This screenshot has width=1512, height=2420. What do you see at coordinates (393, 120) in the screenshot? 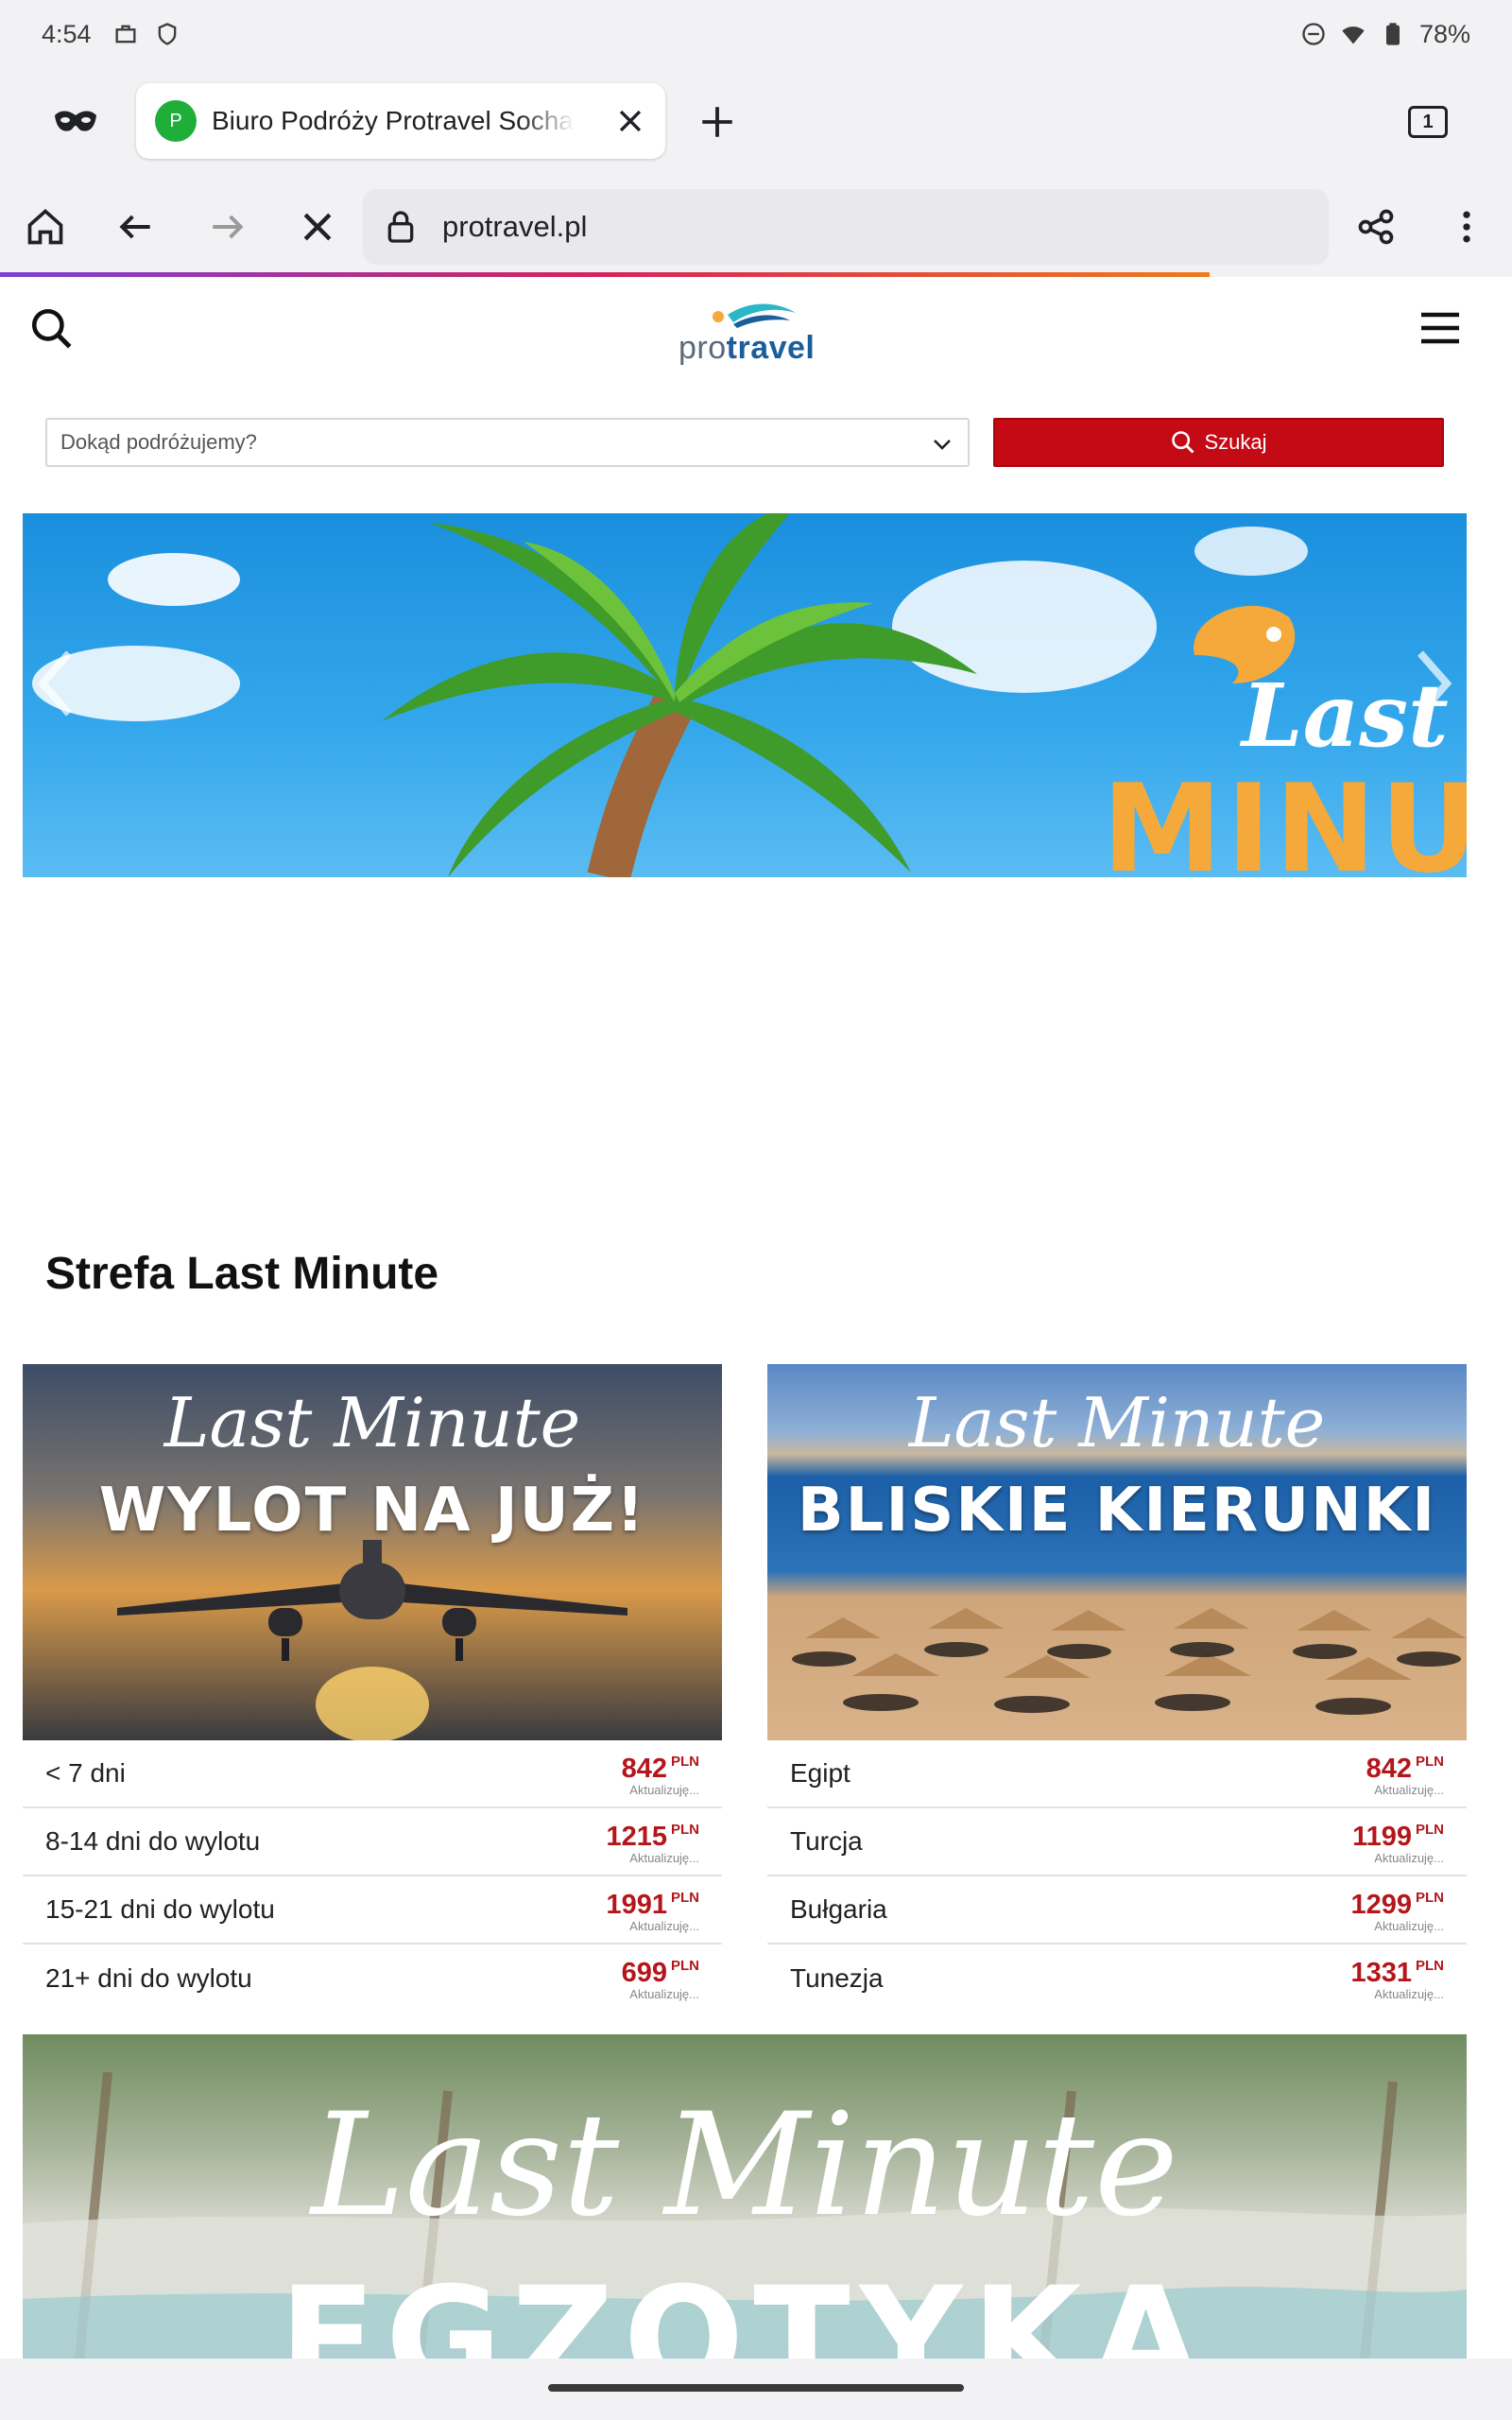
I see `tab-title: Biuro Podróży Protravel Sochaczew` at bounding box center [393, 120].